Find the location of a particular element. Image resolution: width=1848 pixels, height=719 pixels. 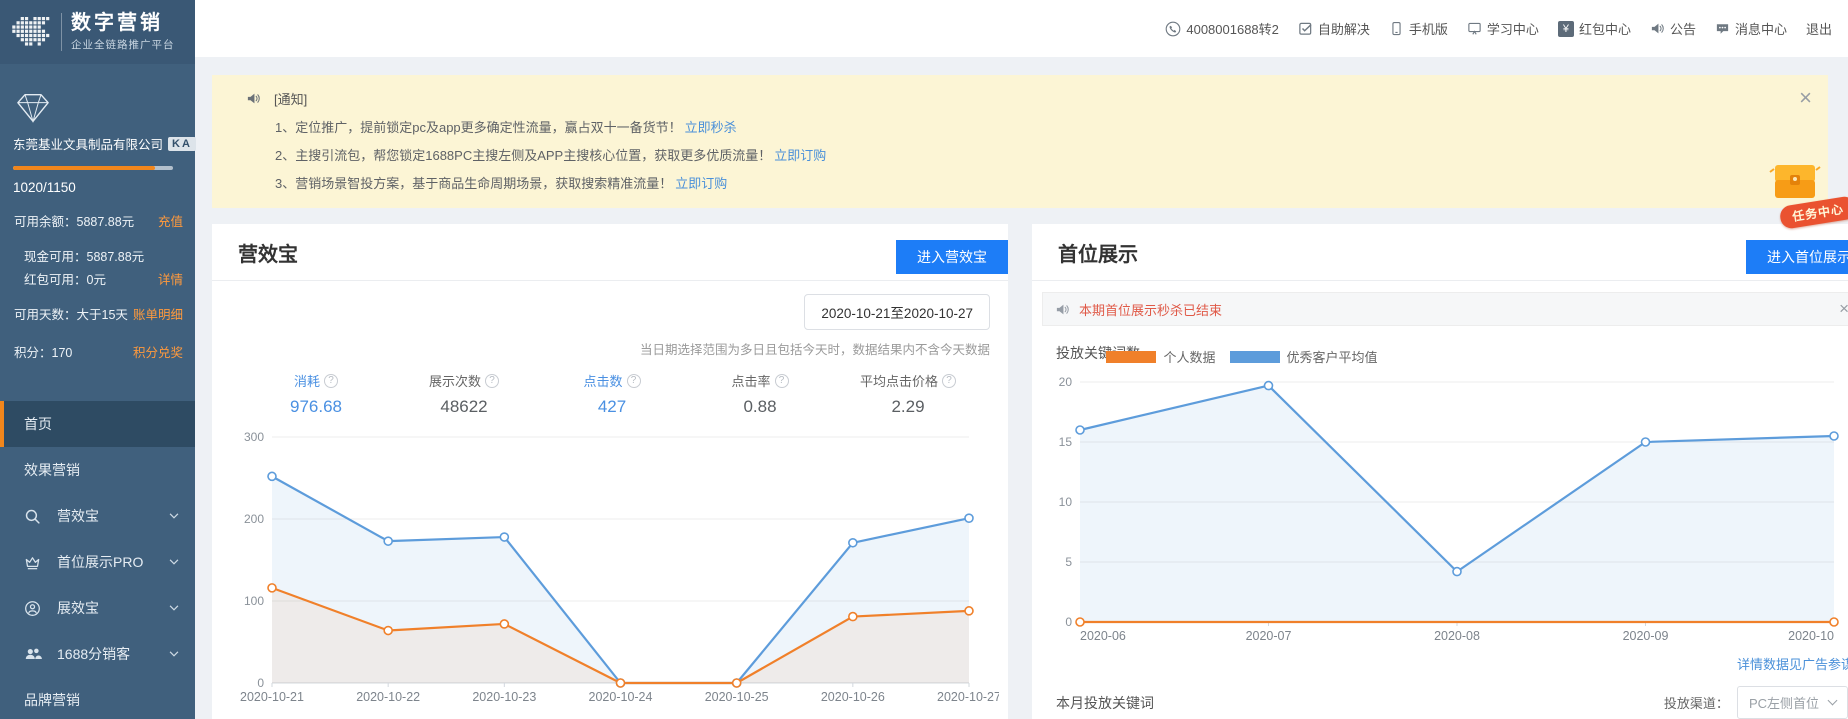

app-title: 数字营销 is located at coordinates (117, 23).